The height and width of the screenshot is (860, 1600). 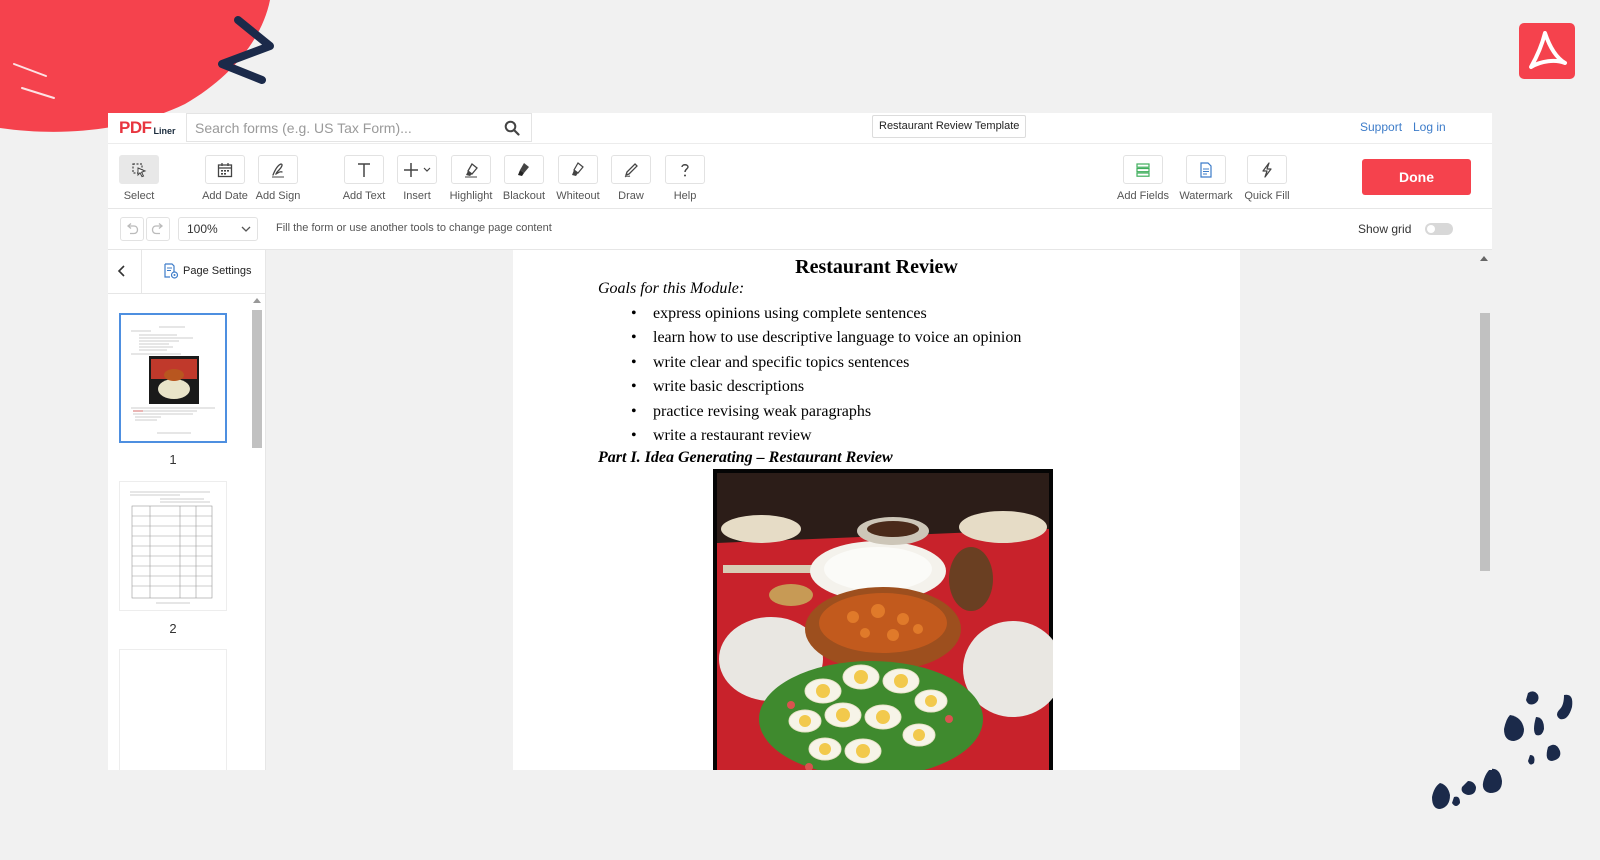 What do you see at coordinates (524, 196) in the screenshot?
I see `blackout-label: Blackout` at bounding box center [524, 196].